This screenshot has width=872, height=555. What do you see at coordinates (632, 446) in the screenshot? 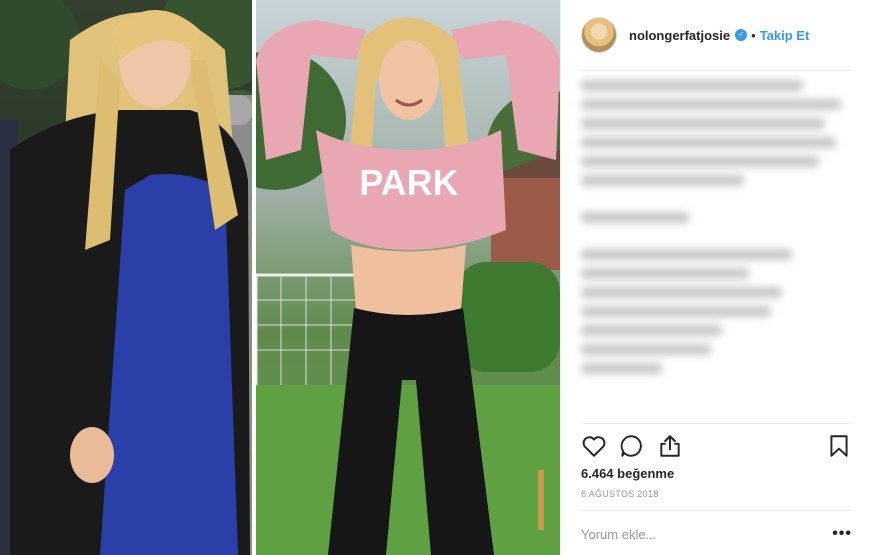
I see `speech-bubble-icon` at bounding box center [632, 446].